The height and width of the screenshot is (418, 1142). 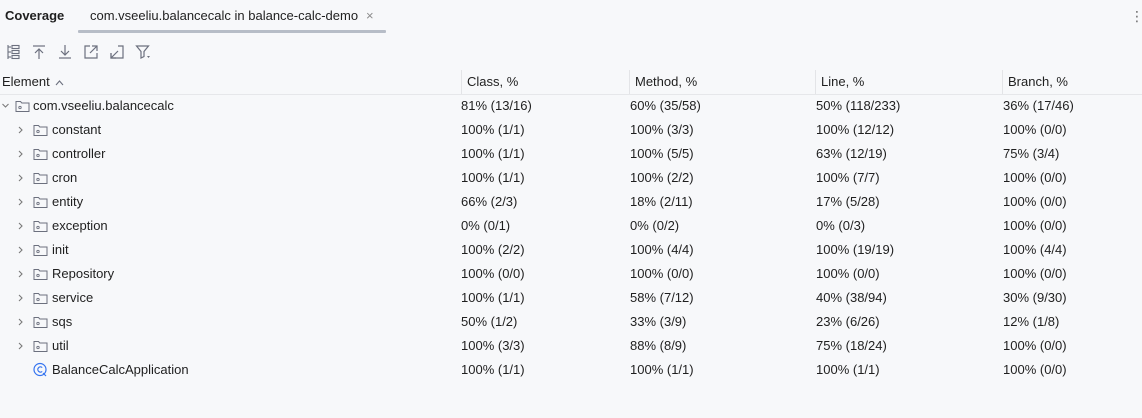 I want to click on line-coverage: 100% (12/12), so click(x=855, y=129).